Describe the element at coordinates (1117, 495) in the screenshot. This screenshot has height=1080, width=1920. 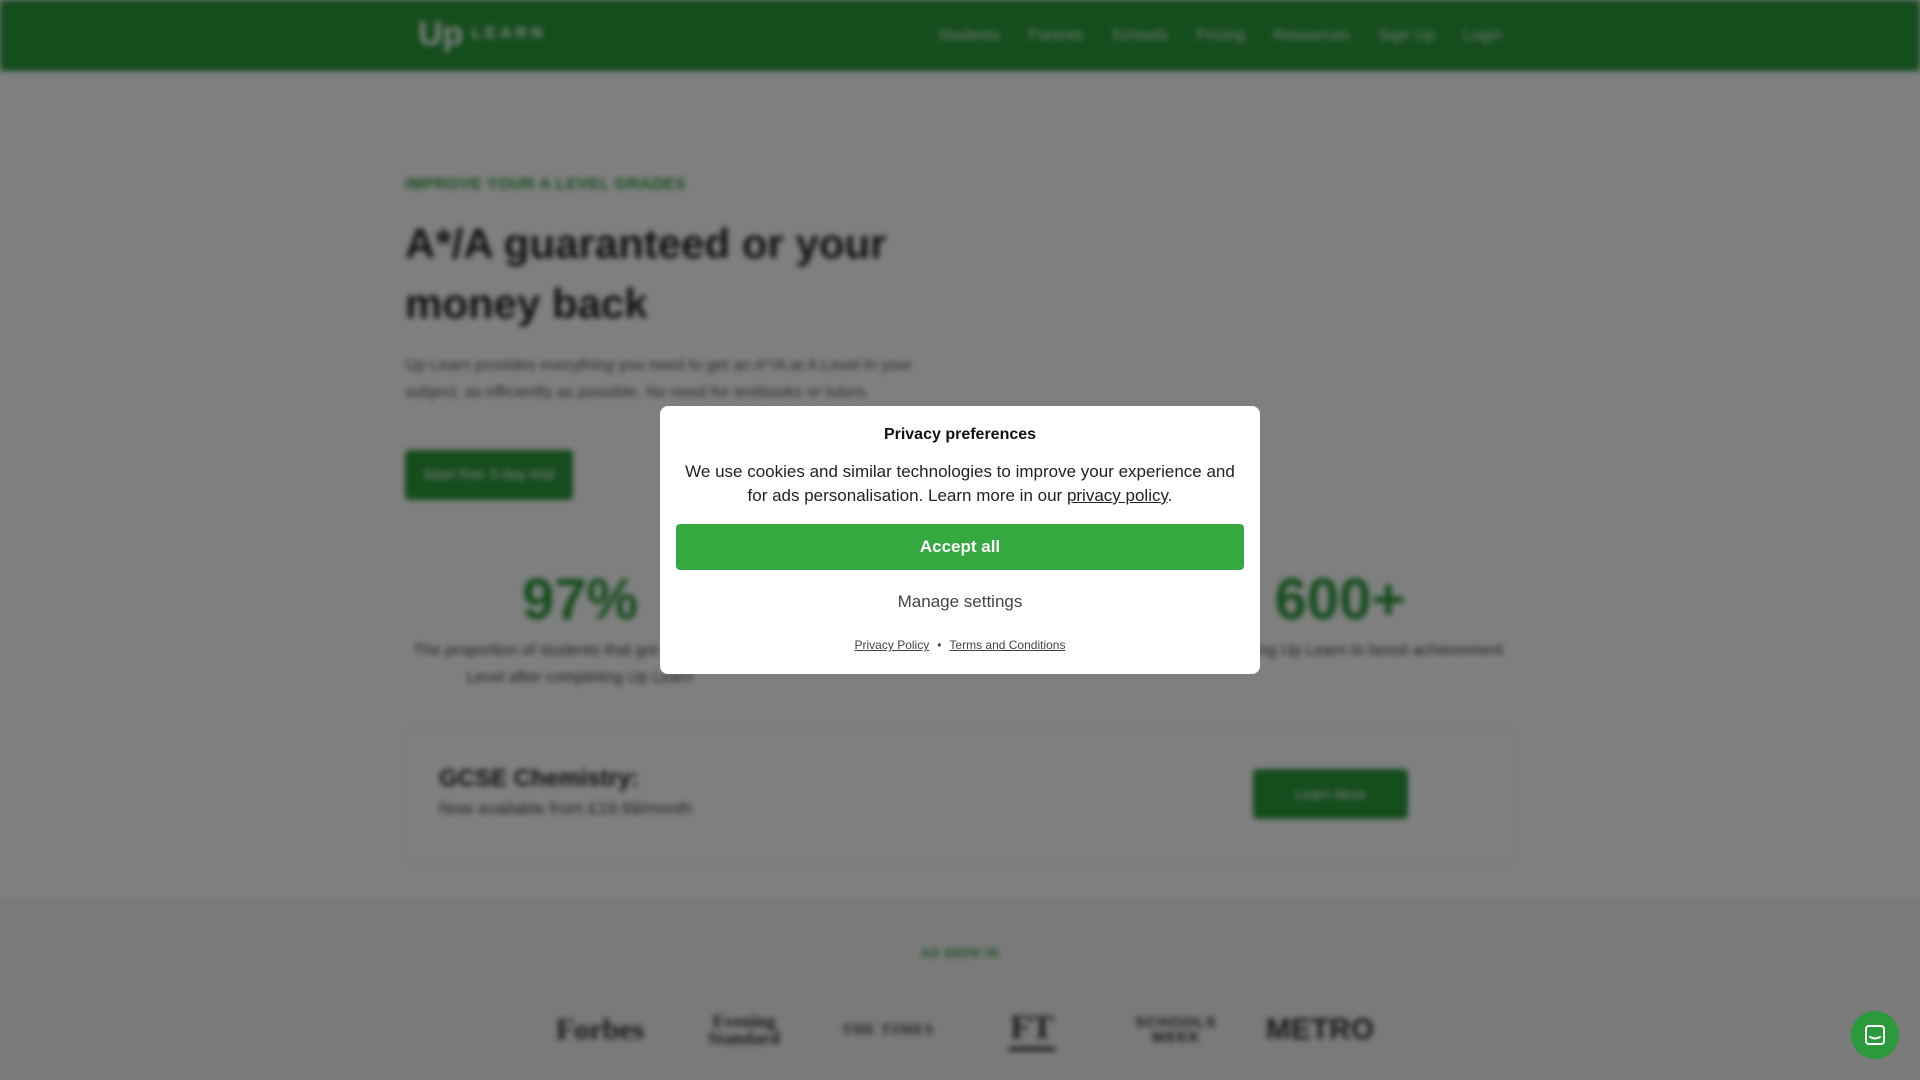
I see `privacy-policy-link: privacy policy` at that location.